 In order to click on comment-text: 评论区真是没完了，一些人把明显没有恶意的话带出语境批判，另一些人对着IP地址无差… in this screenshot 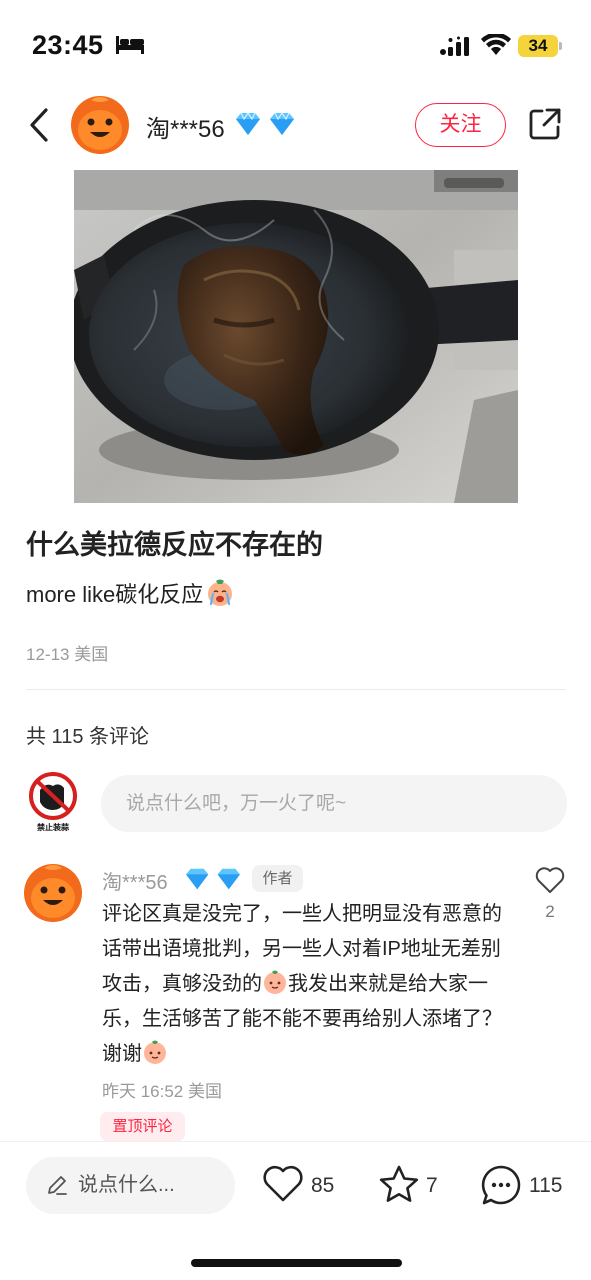, I will do `click(302, 984)`.